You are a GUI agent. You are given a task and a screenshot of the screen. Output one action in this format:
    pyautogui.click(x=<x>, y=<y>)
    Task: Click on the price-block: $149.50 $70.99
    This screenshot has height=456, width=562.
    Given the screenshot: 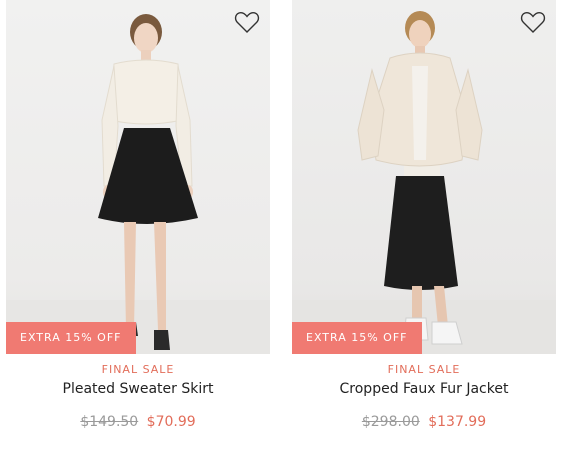 What is the action you would take?
    pyautogui.click(x=138, y=422)
    